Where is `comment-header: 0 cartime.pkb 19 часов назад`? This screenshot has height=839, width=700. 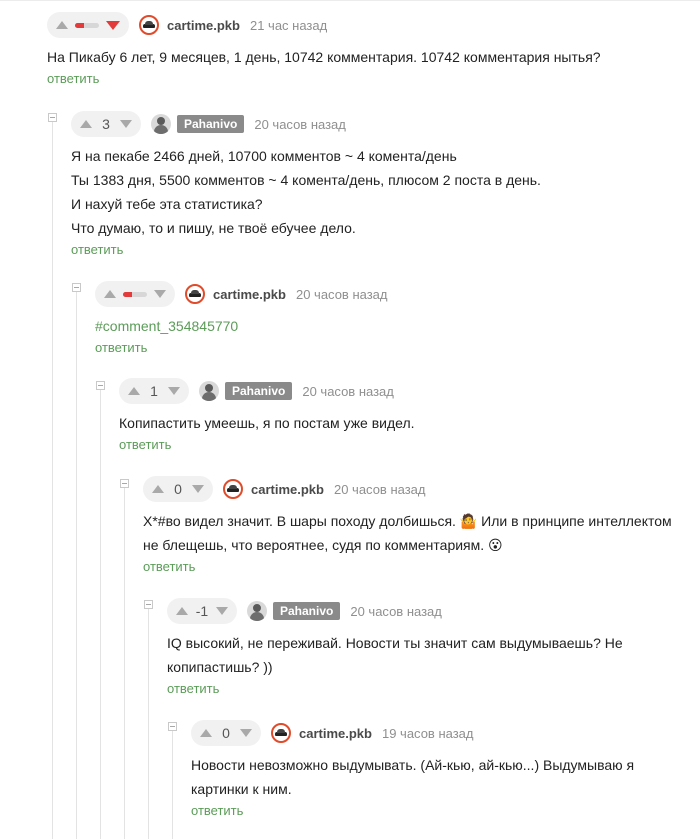
comment-header: 0 cartime.pkb 19 часов назад is located at coordinates (441, 733).